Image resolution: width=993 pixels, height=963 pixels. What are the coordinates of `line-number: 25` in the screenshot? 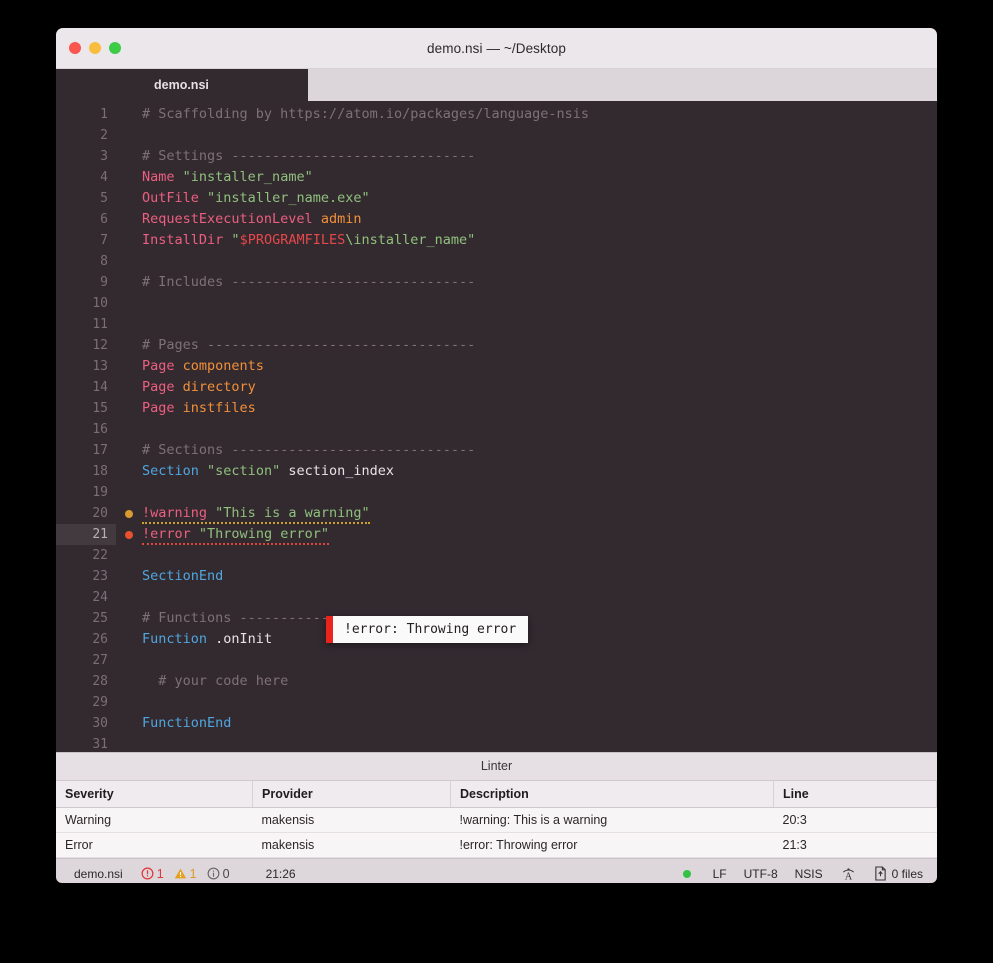 It's located at (86, 618).